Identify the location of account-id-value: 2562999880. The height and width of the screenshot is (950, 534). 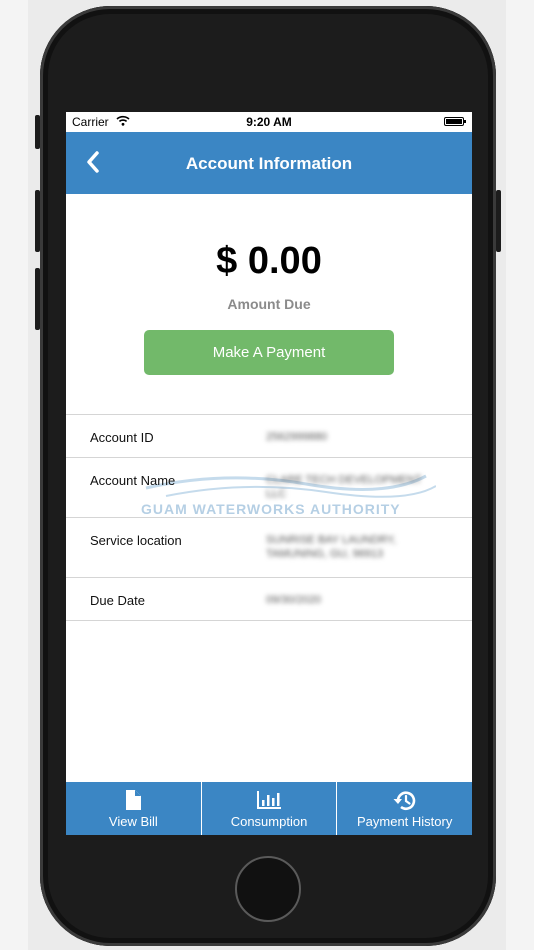
(297, 437).